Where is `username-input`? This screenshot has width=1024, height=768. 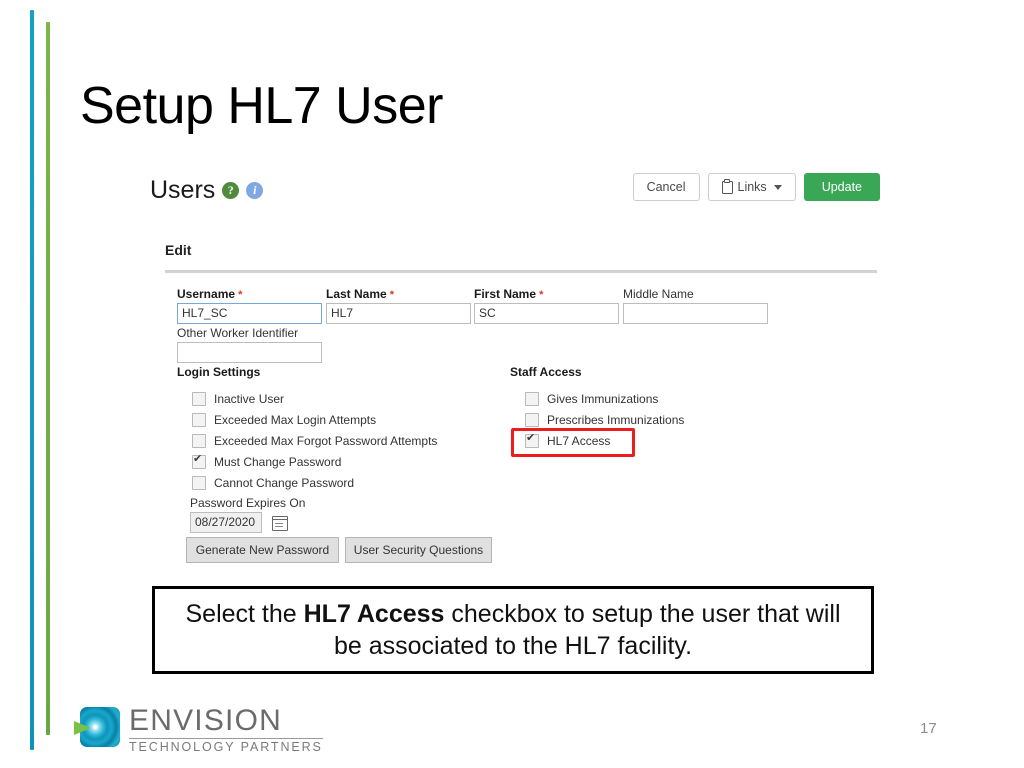
username-input is located at coordinates (249, 313).